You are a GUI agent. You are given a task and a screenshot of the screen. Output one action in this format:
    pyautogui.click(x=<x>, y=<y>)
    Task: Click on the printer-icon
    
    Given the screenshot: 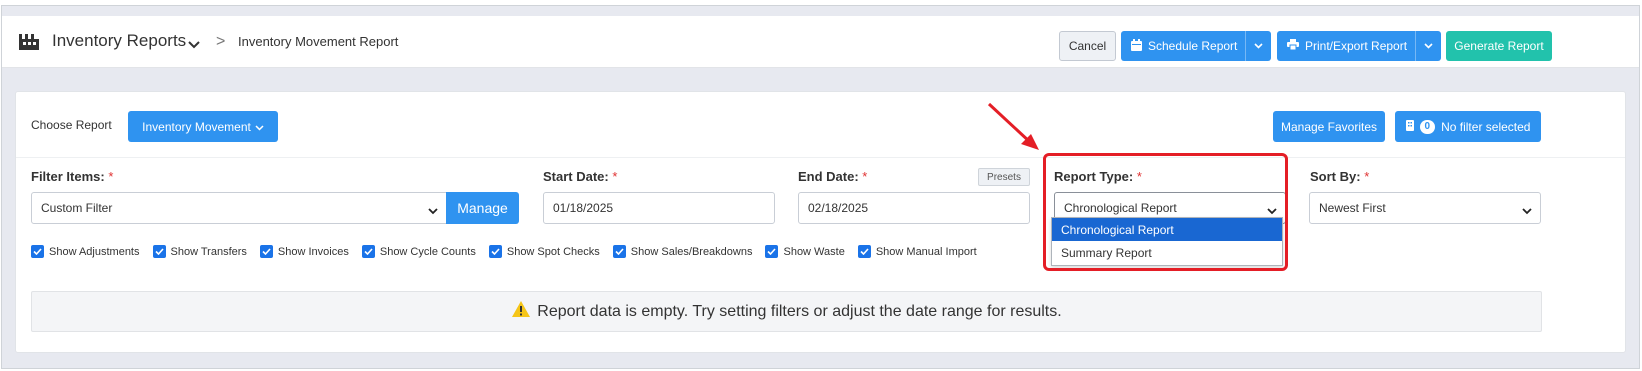 What is the action you would take?
    pyautogui.click(x=1293, y=46)
    